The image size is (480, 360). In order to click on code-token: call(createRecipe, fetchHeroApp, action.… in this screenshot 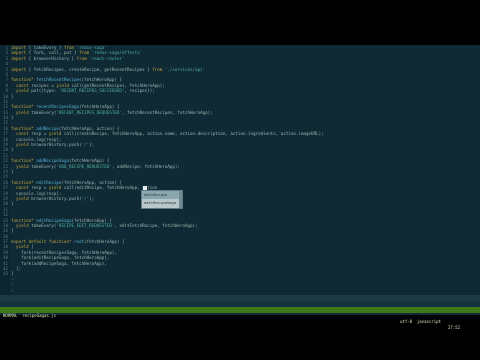, I will do `click(193, 134)`.